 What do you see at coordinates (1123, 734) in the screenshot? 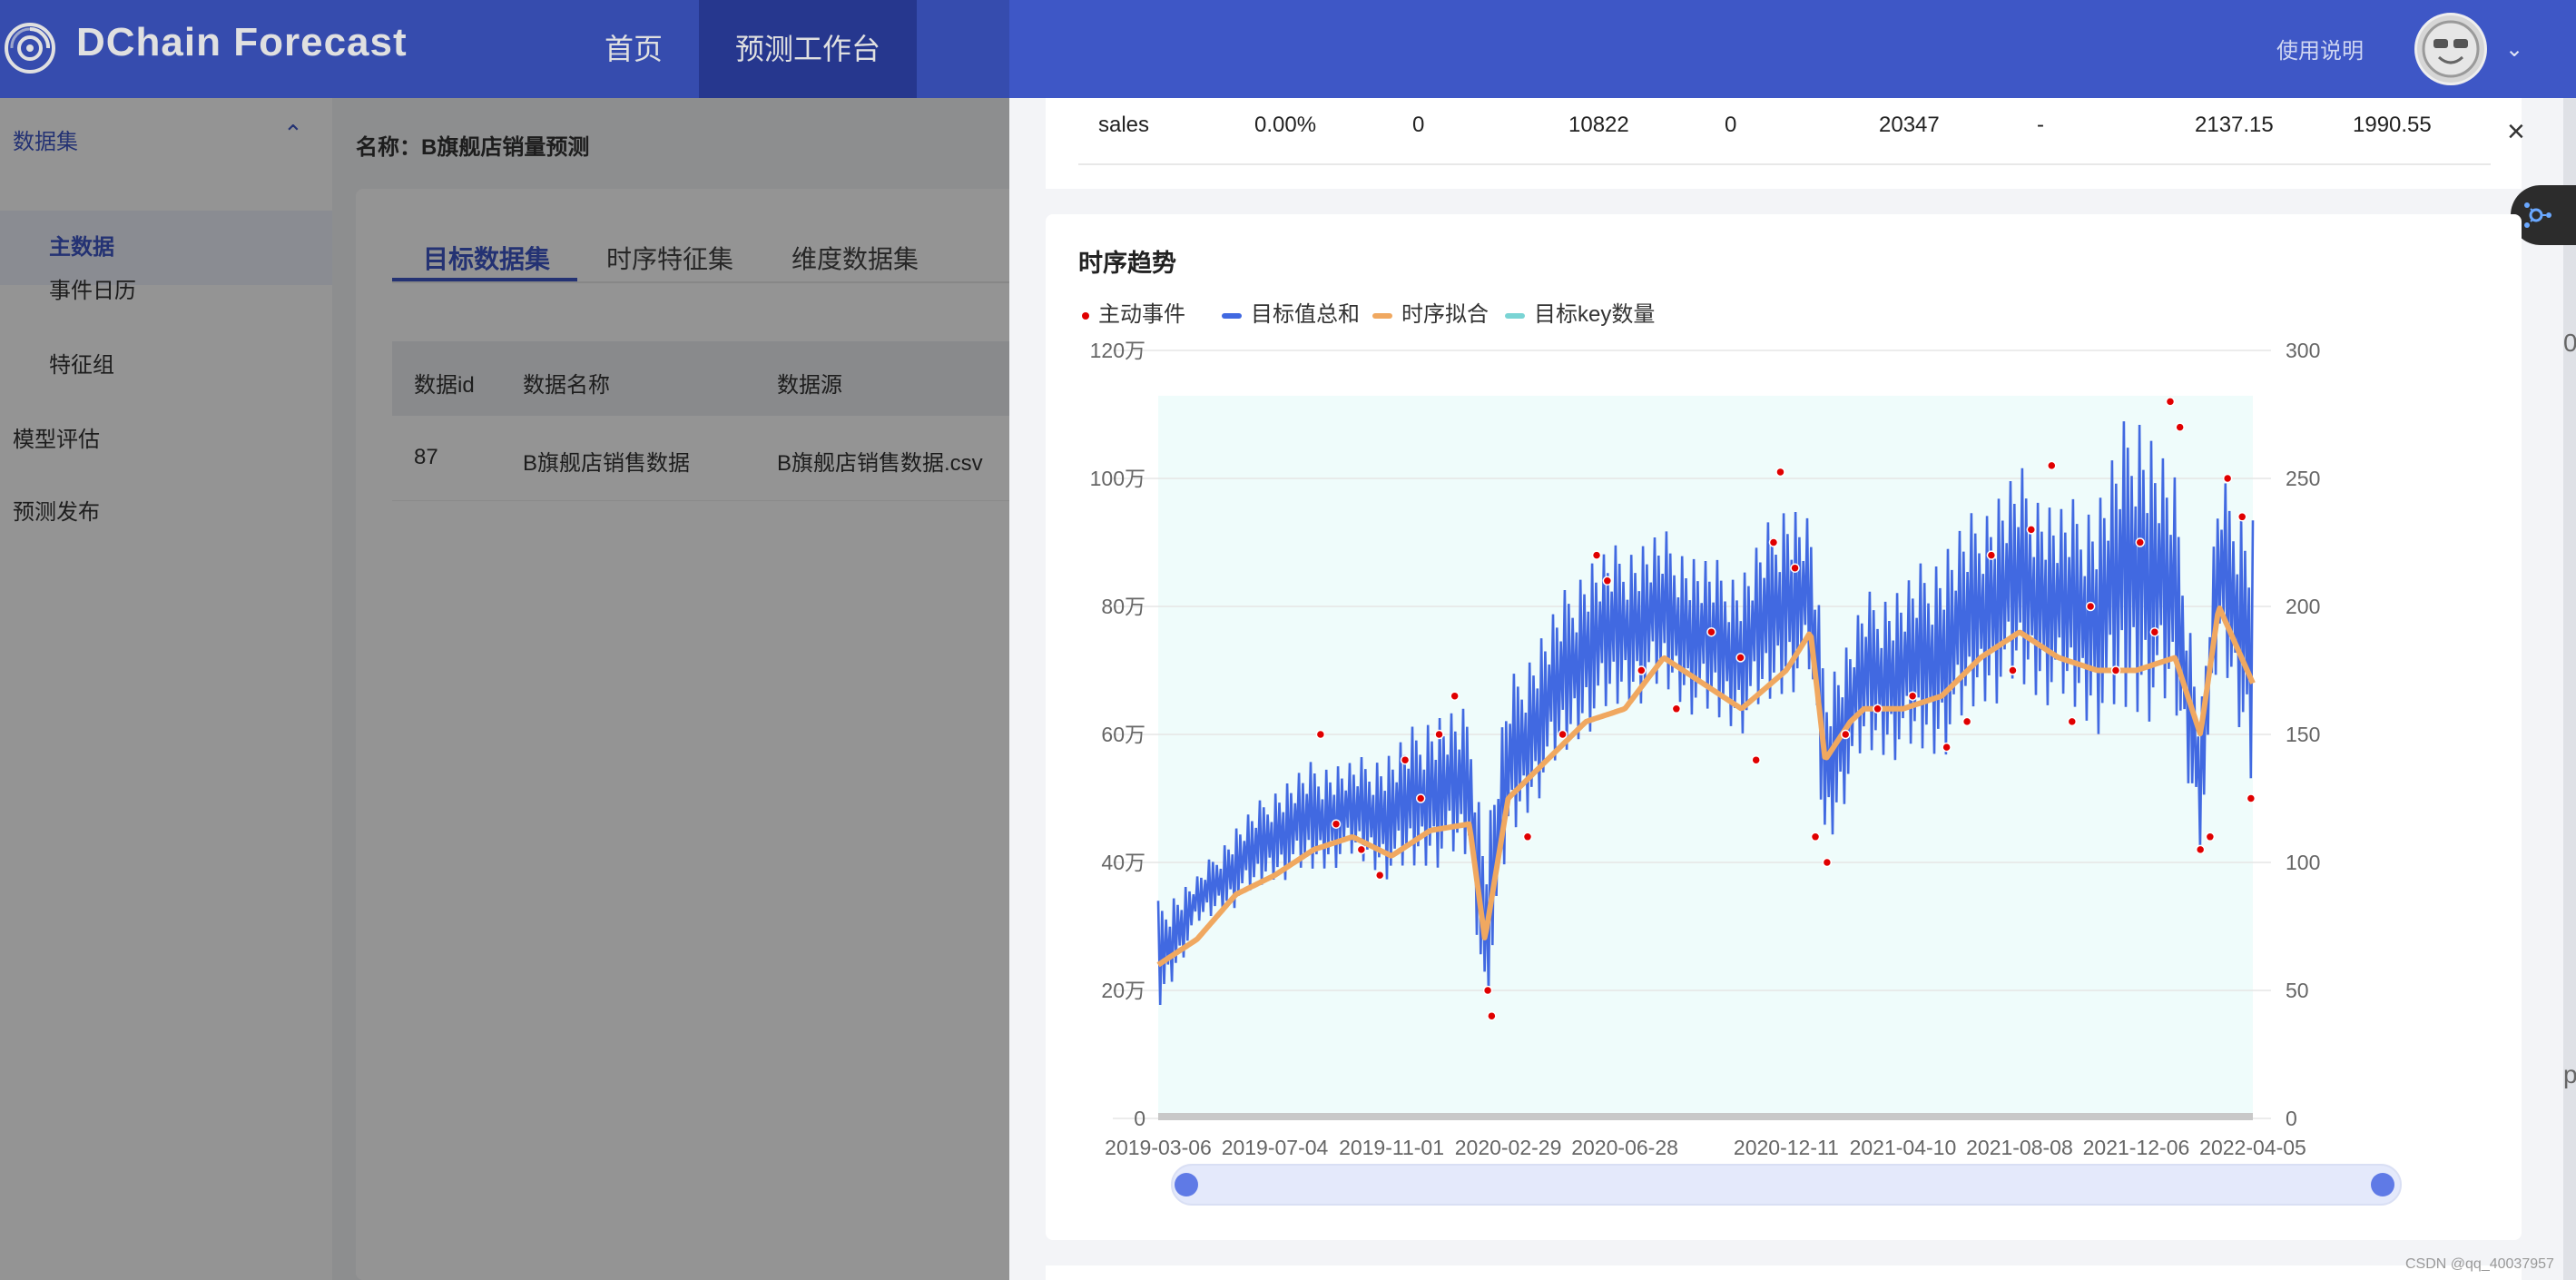
I see `y-left-tick-label: 60万` at bounding box center [1123, 734].